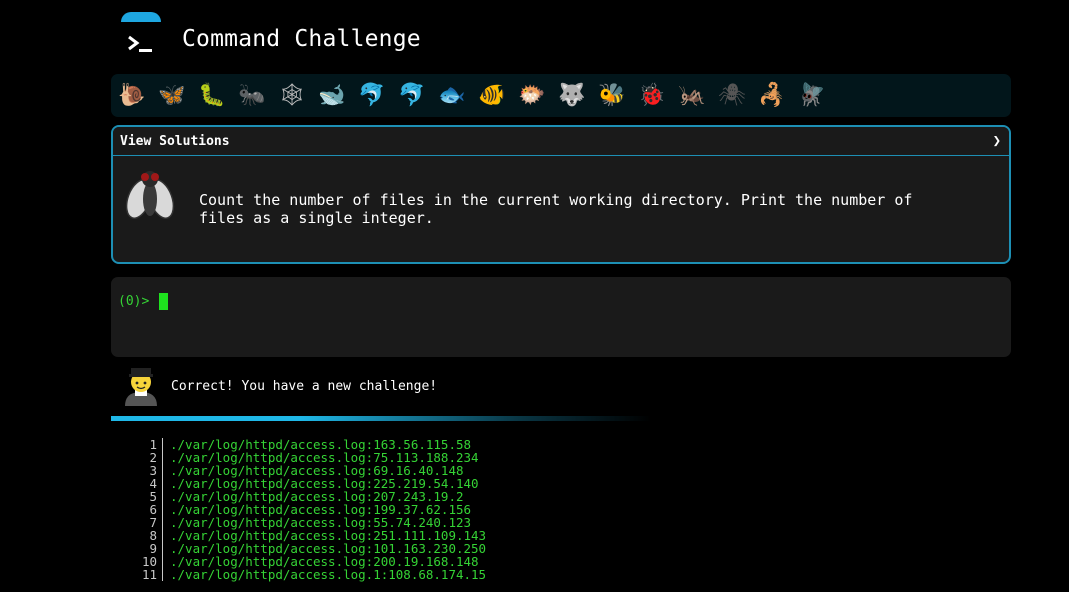 This screenshot has width=1069, height=592. I want to click on ladybug-icon: 🐞, so click(652, 96).